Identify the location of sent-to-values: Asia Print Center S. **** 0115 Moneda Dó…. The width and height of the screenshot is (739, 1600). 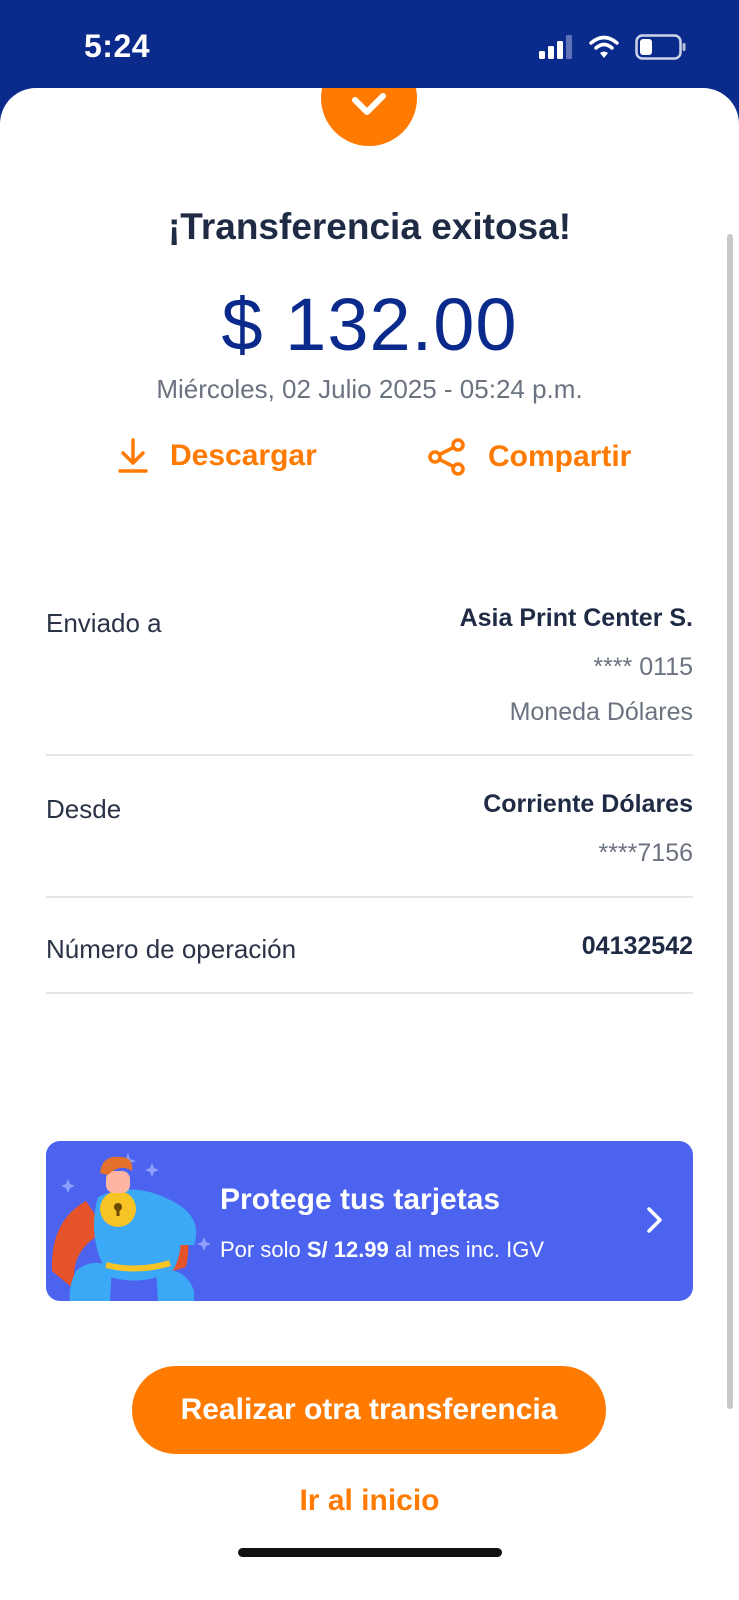
(576, 665).